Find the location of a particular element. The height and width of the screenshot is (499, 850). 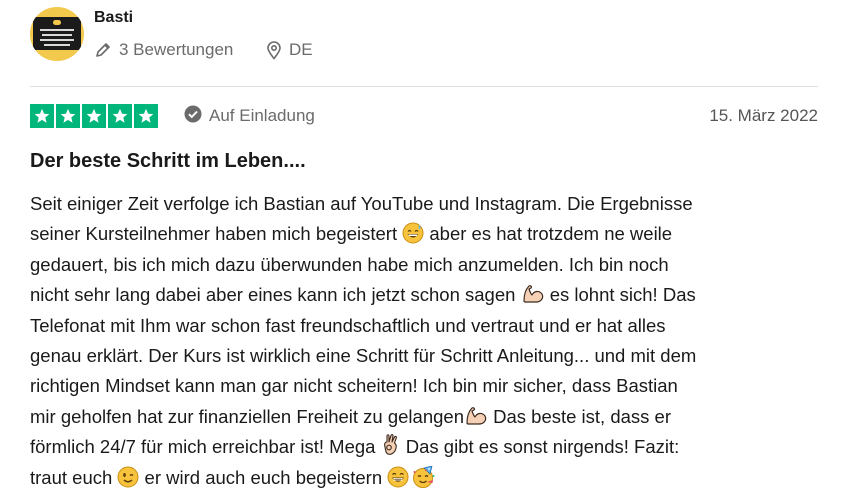

avatar-image is located at coordinates (57, 33).